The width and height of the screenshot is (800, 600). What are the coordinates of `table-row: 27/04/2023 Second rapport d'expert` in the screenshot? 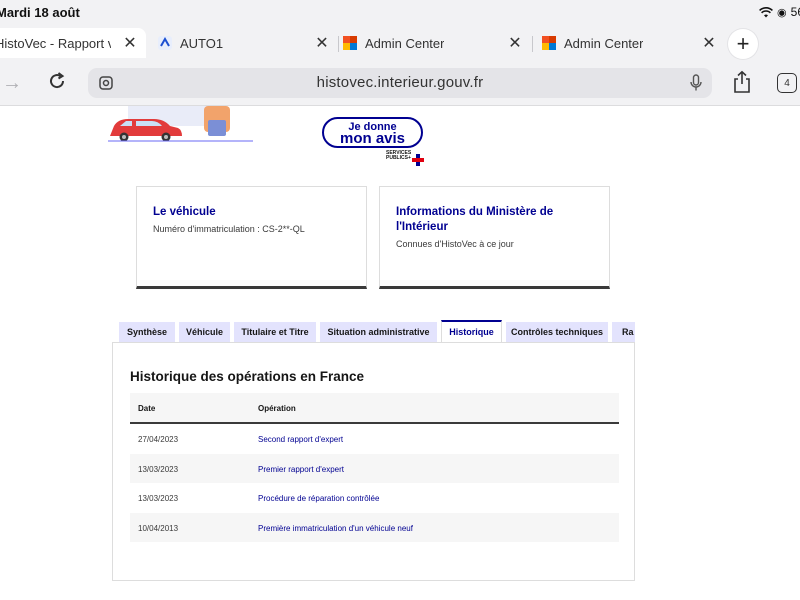 It's located at (374, 439).